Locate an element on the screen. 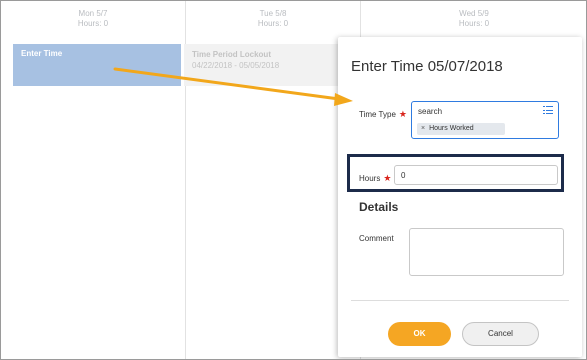 This screenshot has height=360, width=587. time-type-label: Time Type ★ is located at coordinates (383, 114).